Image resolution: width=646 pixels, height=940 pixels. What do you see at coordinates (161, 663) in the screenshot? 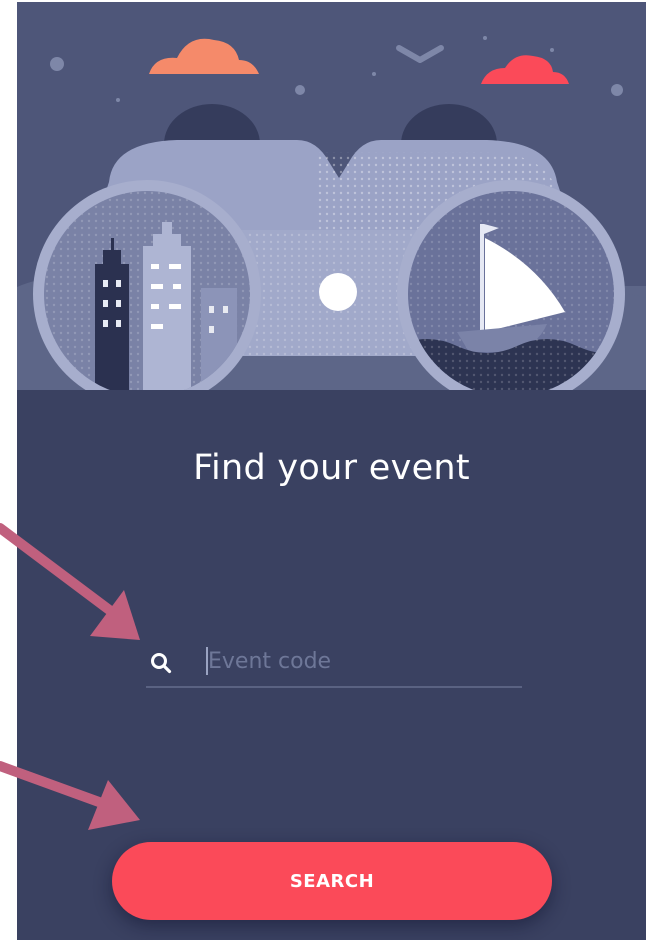
I see `search-icon` at bounding box center [161, 663].